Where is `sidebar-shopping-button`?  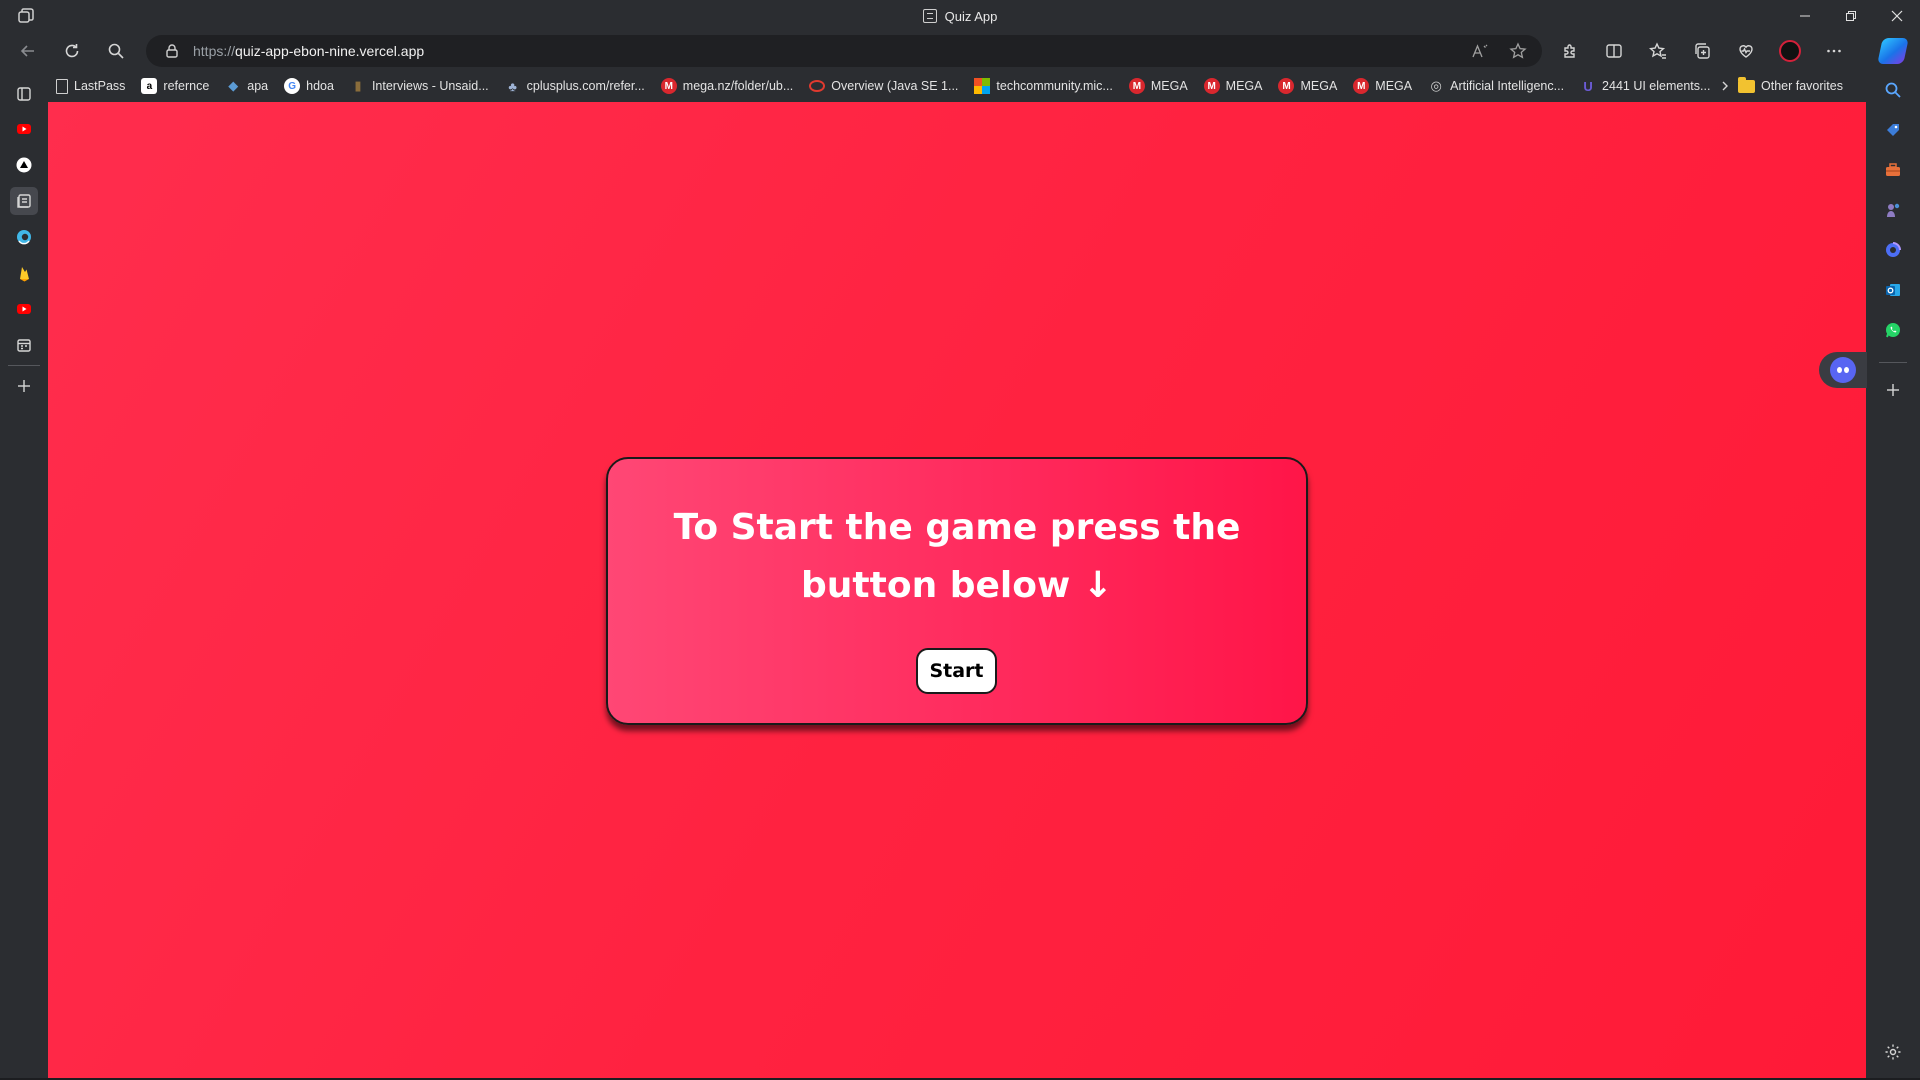 sidebar-shopping-button is located at coordinates (1893, 130).